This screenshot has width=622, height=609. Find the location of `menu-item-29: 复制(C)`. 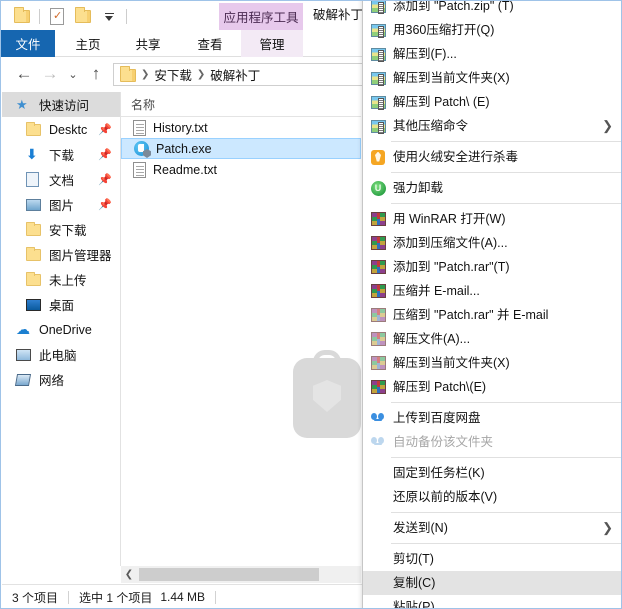

menu-item-29: 复制(C) is located at coordinates (492, 583).